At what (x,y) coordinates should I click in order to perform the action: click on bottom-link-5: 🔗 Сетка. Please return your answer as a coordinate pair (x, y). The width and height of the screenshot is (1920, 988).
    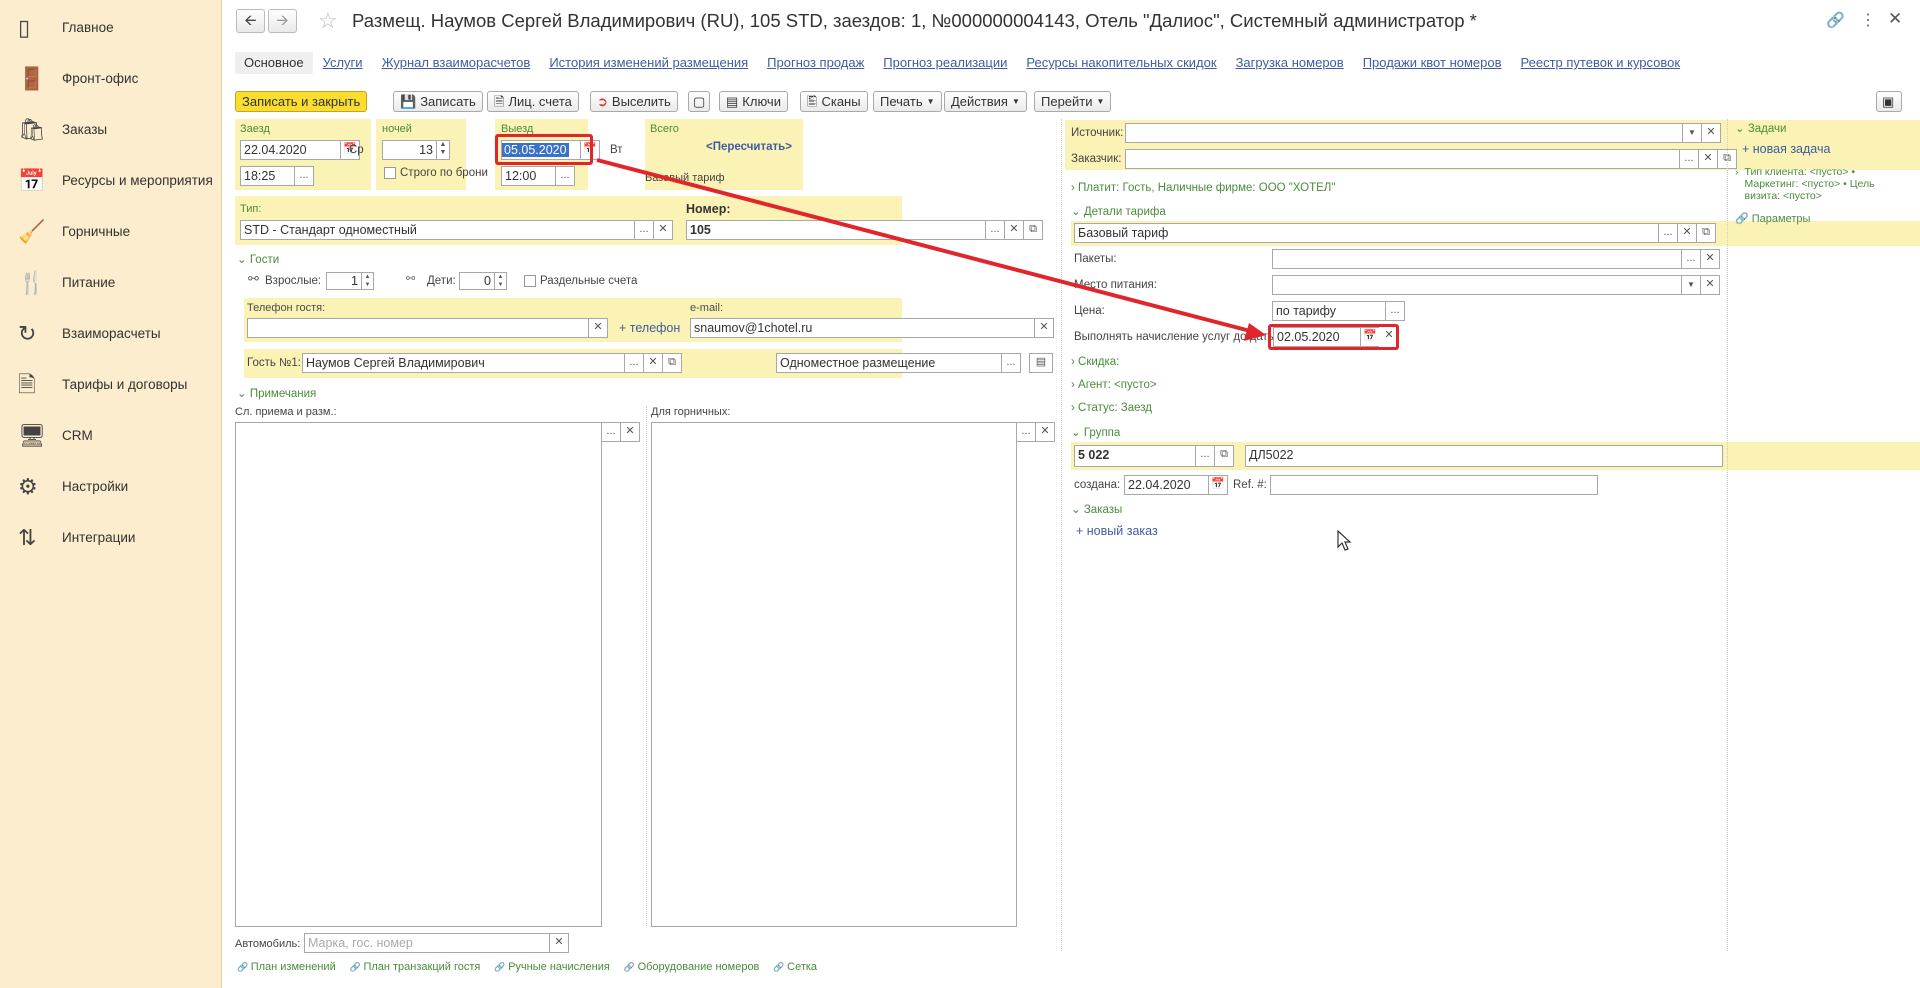
    Looking at the image, I should click on (795, 967).